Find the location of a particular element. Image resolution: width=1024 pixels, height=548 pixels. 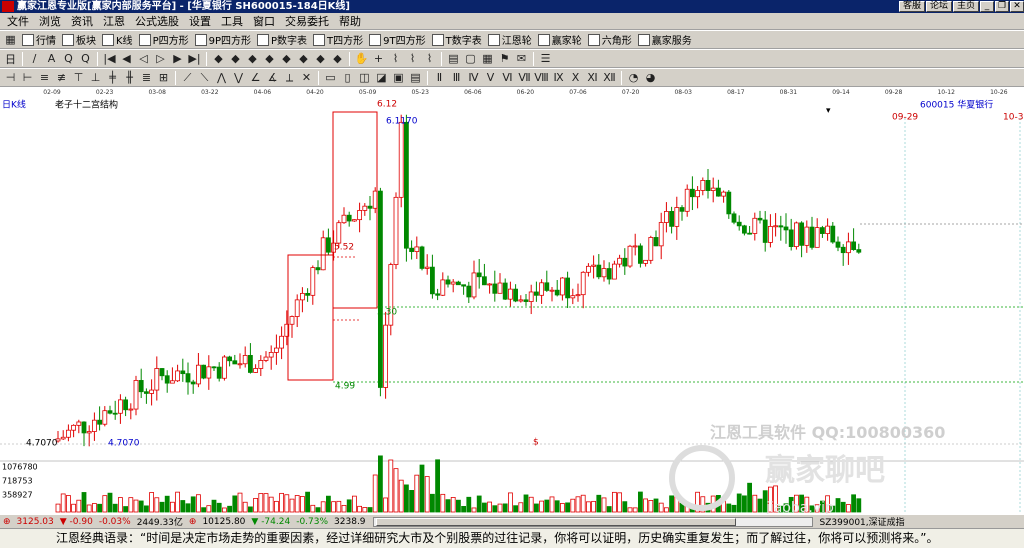

diamond6-icon: ◆ is located at coordinates (304, 58).